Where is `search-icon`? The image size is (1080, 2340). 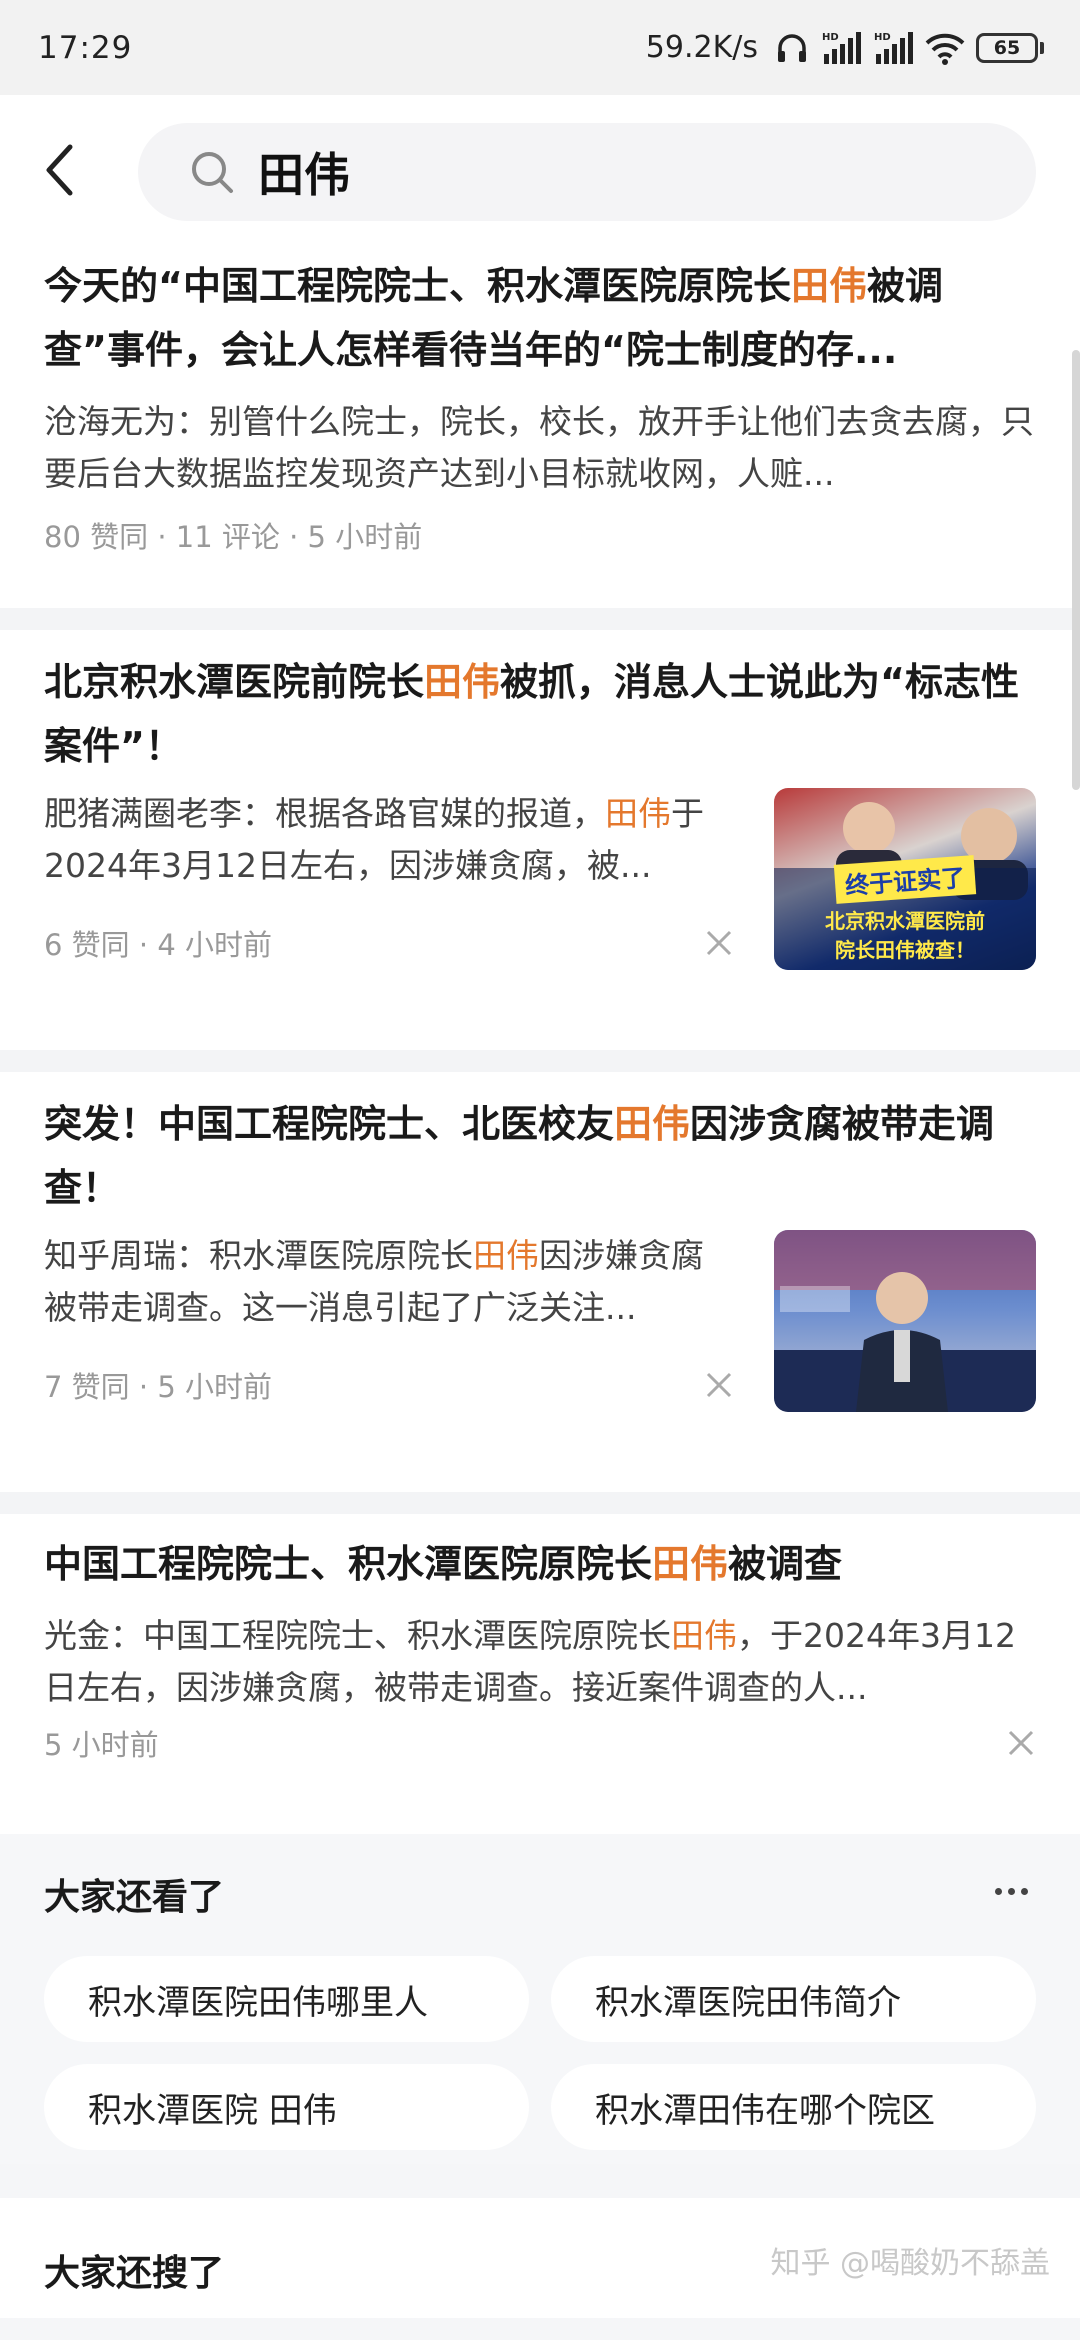
search-icon is located at coordinates (212, 172).